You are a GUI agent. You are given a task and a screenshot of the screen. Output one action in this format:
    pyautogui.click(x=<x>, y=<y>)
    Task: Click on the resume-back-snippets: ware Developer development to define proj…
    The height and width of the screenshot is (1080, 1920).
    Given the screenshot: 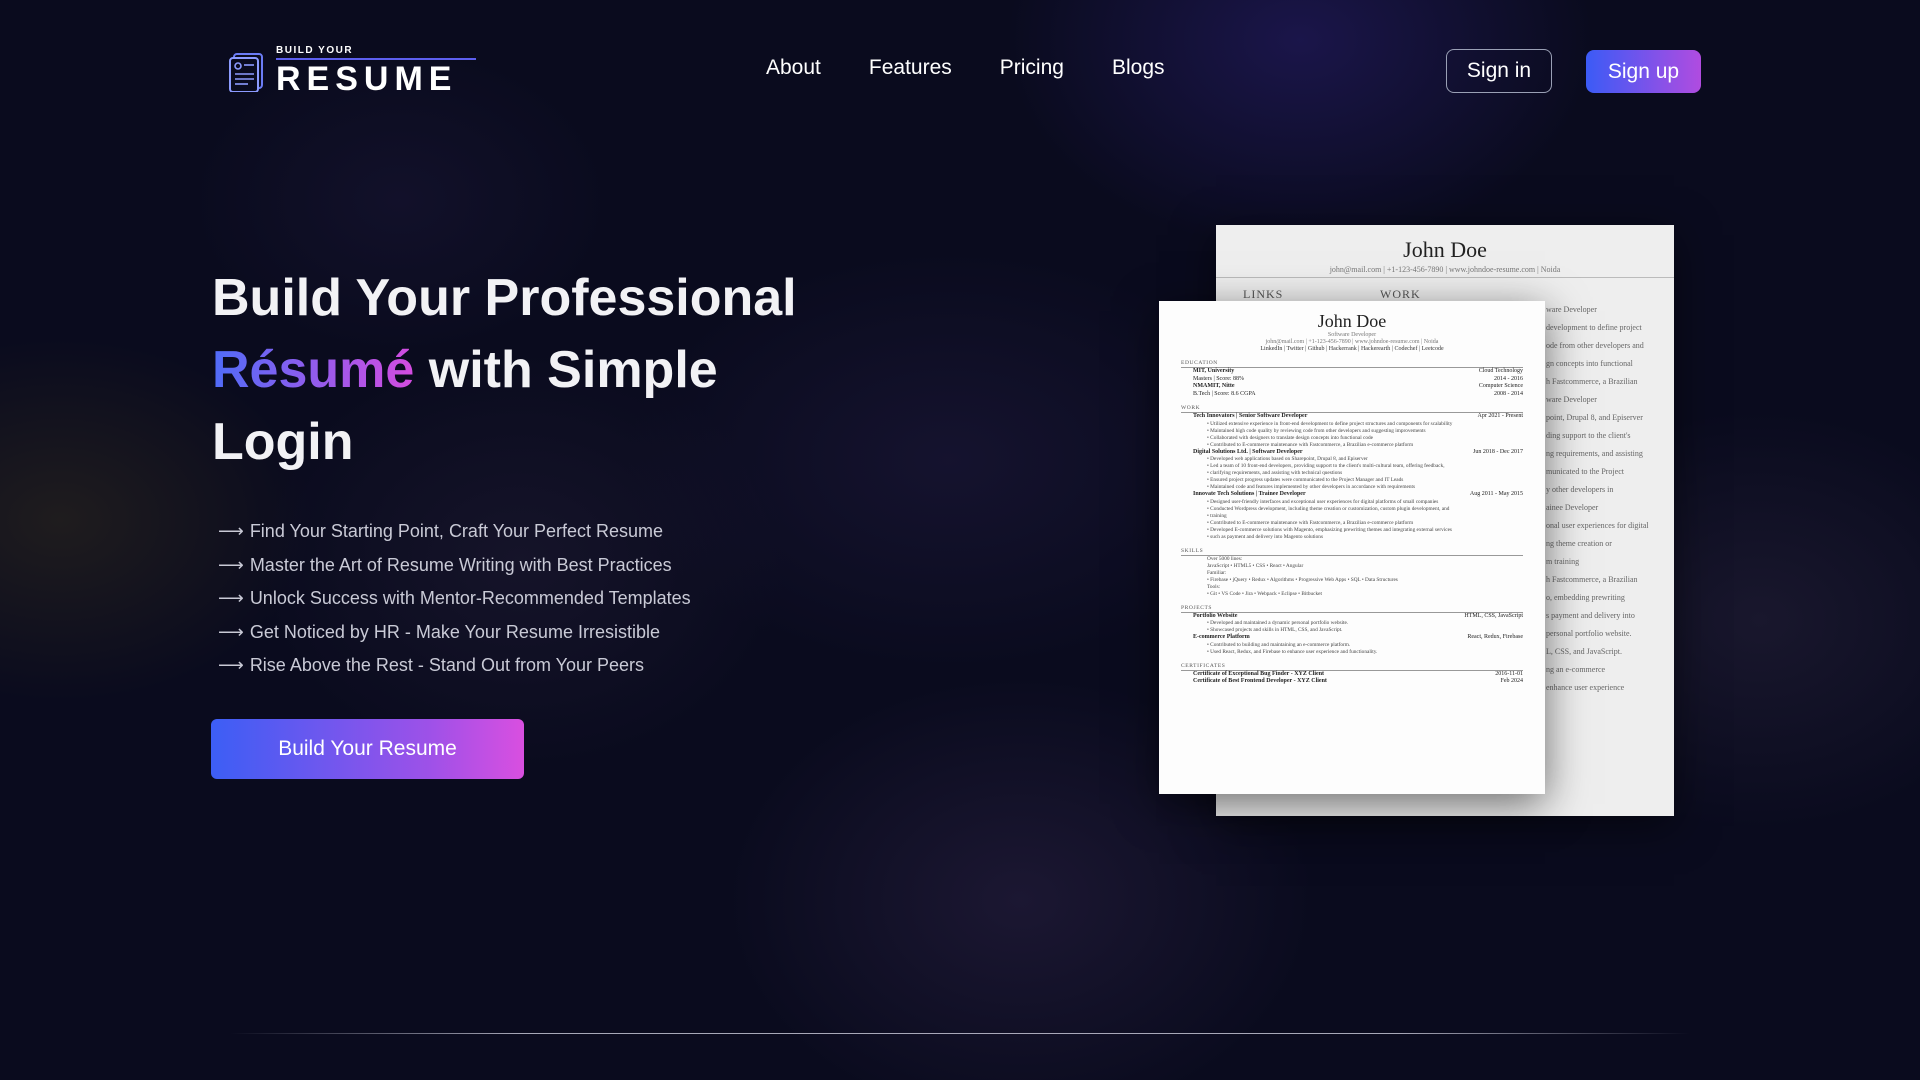 What is the action you would take?
    pyautogui.click(x=1610, y=503)
    